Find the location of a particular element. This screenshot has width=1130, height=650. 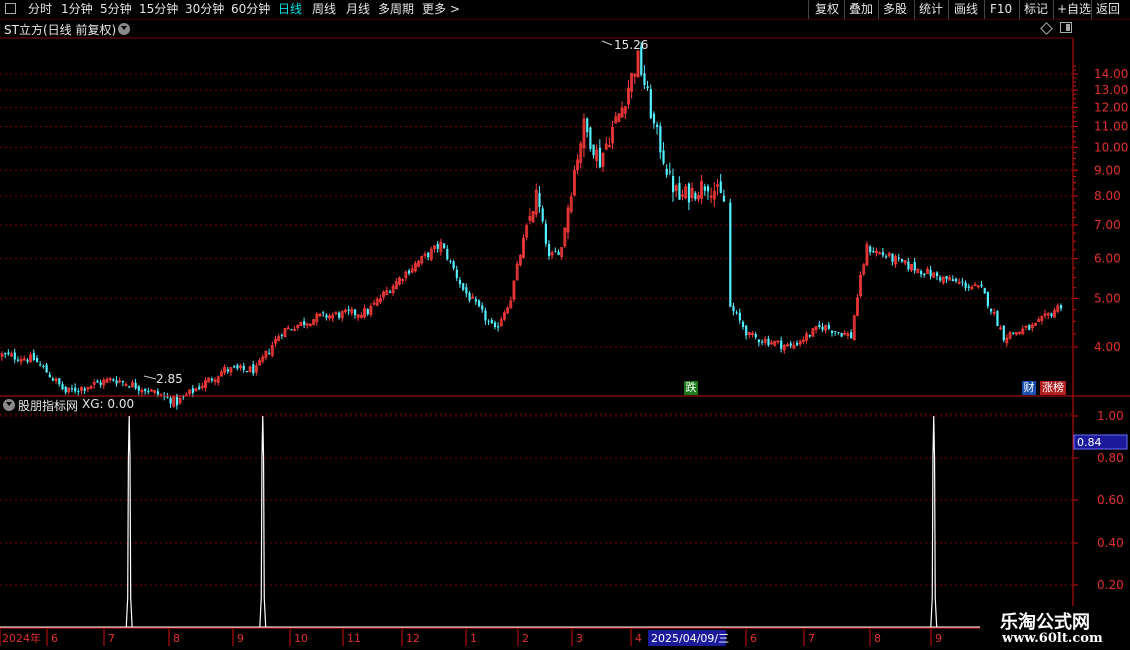

price-tick-label: 10.00 is located at coordinates (1111, 147).